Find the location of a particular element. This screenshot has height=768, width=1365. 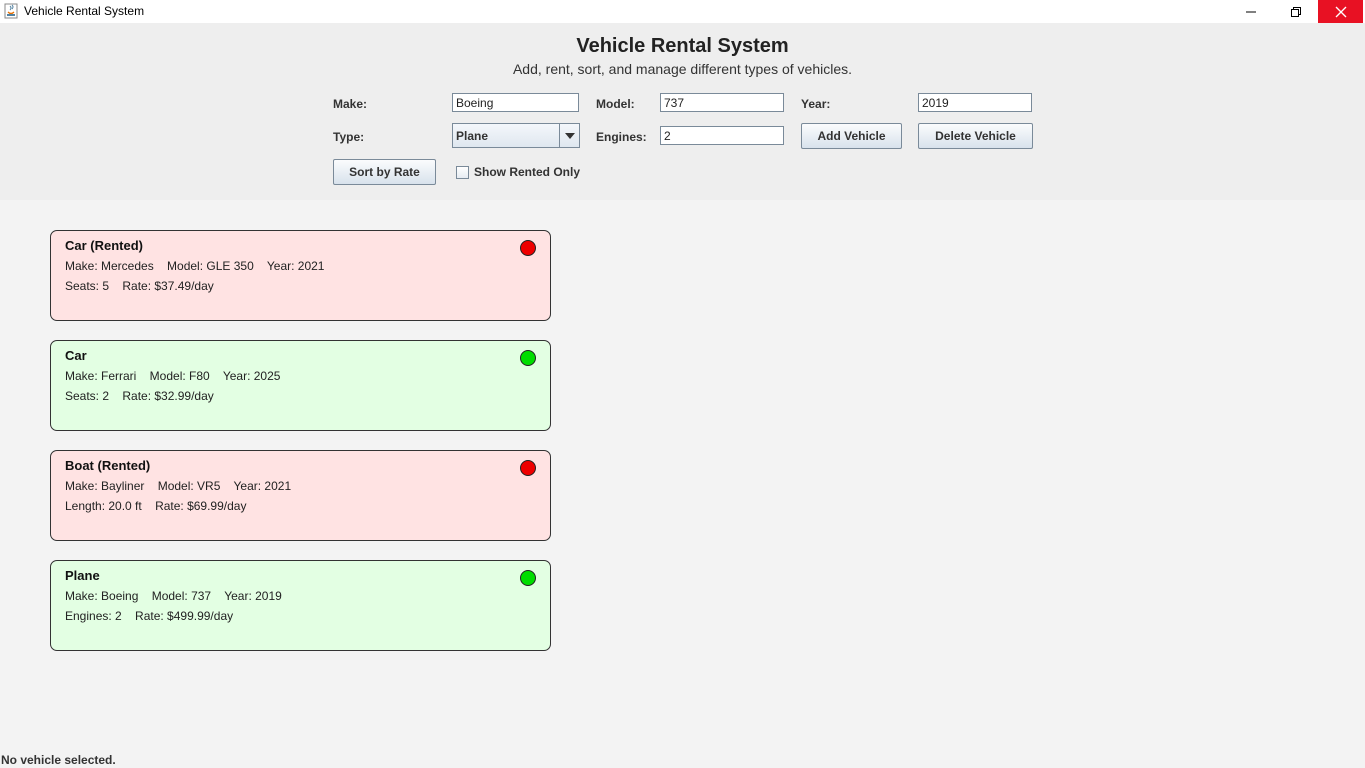

add-vehicle-button: Add Vehicle is located at coordinates (851, 136).